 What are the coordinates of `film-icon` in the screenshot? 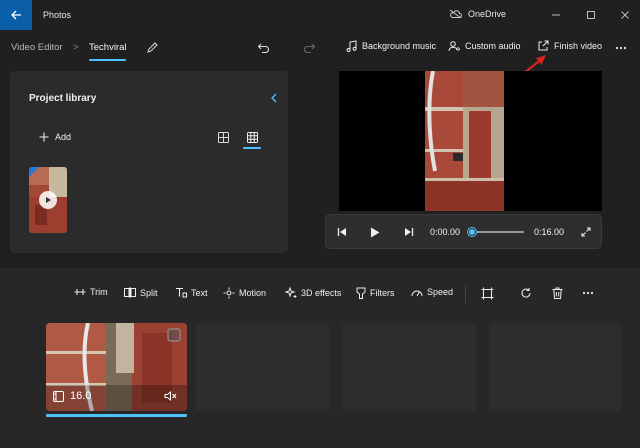 It's located at (58, 396).